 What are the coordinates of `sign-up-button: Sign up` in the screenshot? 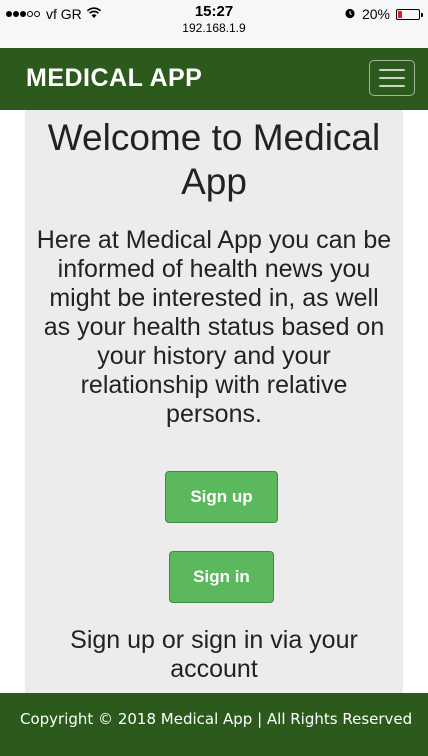 It's located at (221, 497).